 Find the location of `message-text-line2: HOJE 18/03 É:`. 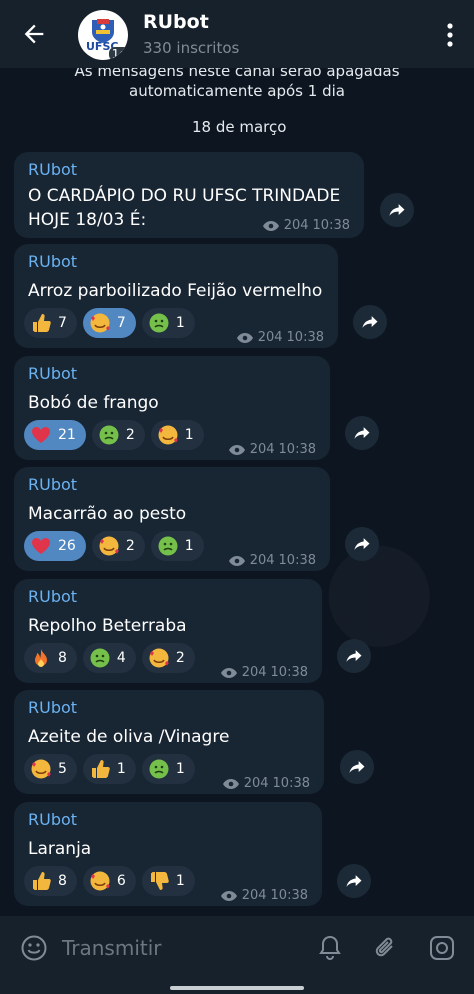

message-text-line2: HOJE 18/03 É: is located at coordinates (87, 220).